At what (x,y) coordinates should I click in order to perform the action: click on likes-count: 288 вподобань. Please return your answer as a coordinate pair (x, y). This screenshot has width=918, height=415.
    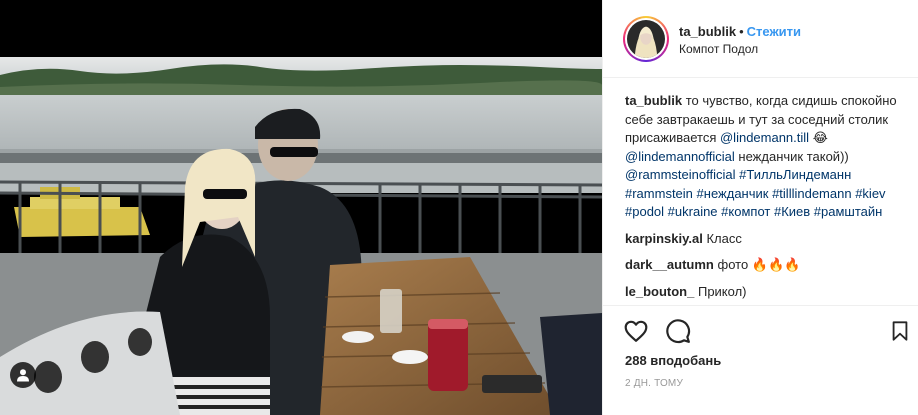
    Looking at the image, I should click on (673, 360).